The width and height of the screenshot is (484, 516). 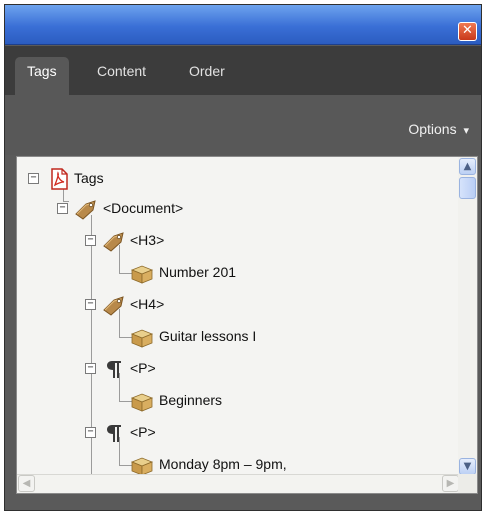 What do you see at coordinates (243, 71) in the screenshot?
I see `tab-strip: Tags Content Order` at bounding box center [243, 71].